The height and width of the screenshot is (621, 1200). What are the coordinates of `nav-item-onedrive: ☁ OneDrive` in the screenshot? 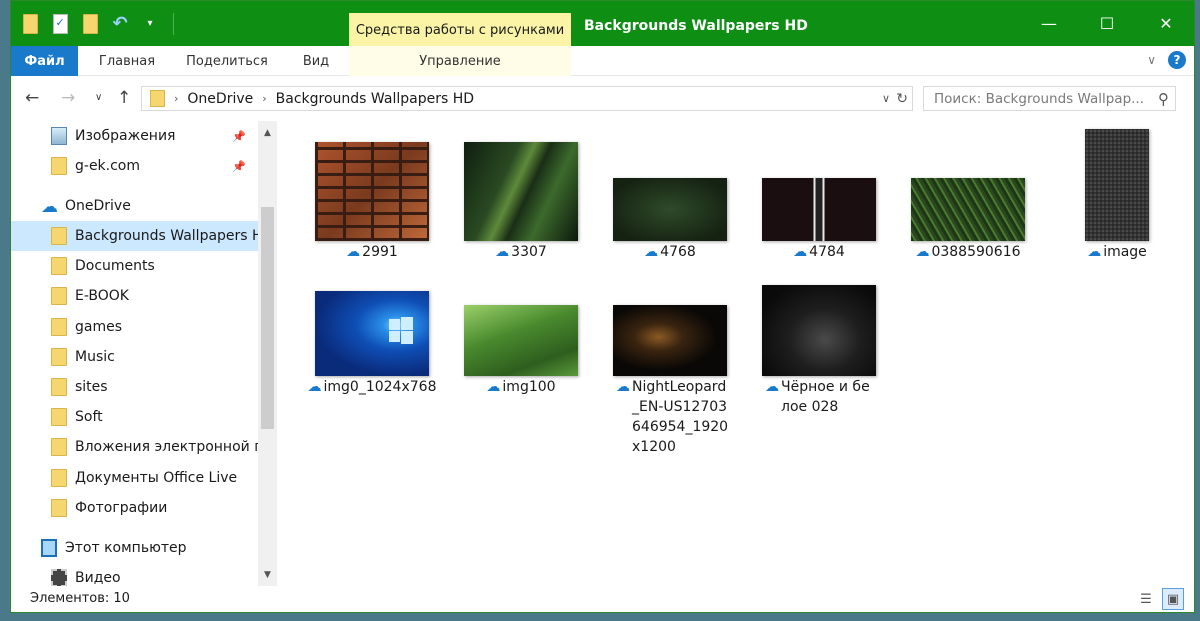 It's located at (134, 206).